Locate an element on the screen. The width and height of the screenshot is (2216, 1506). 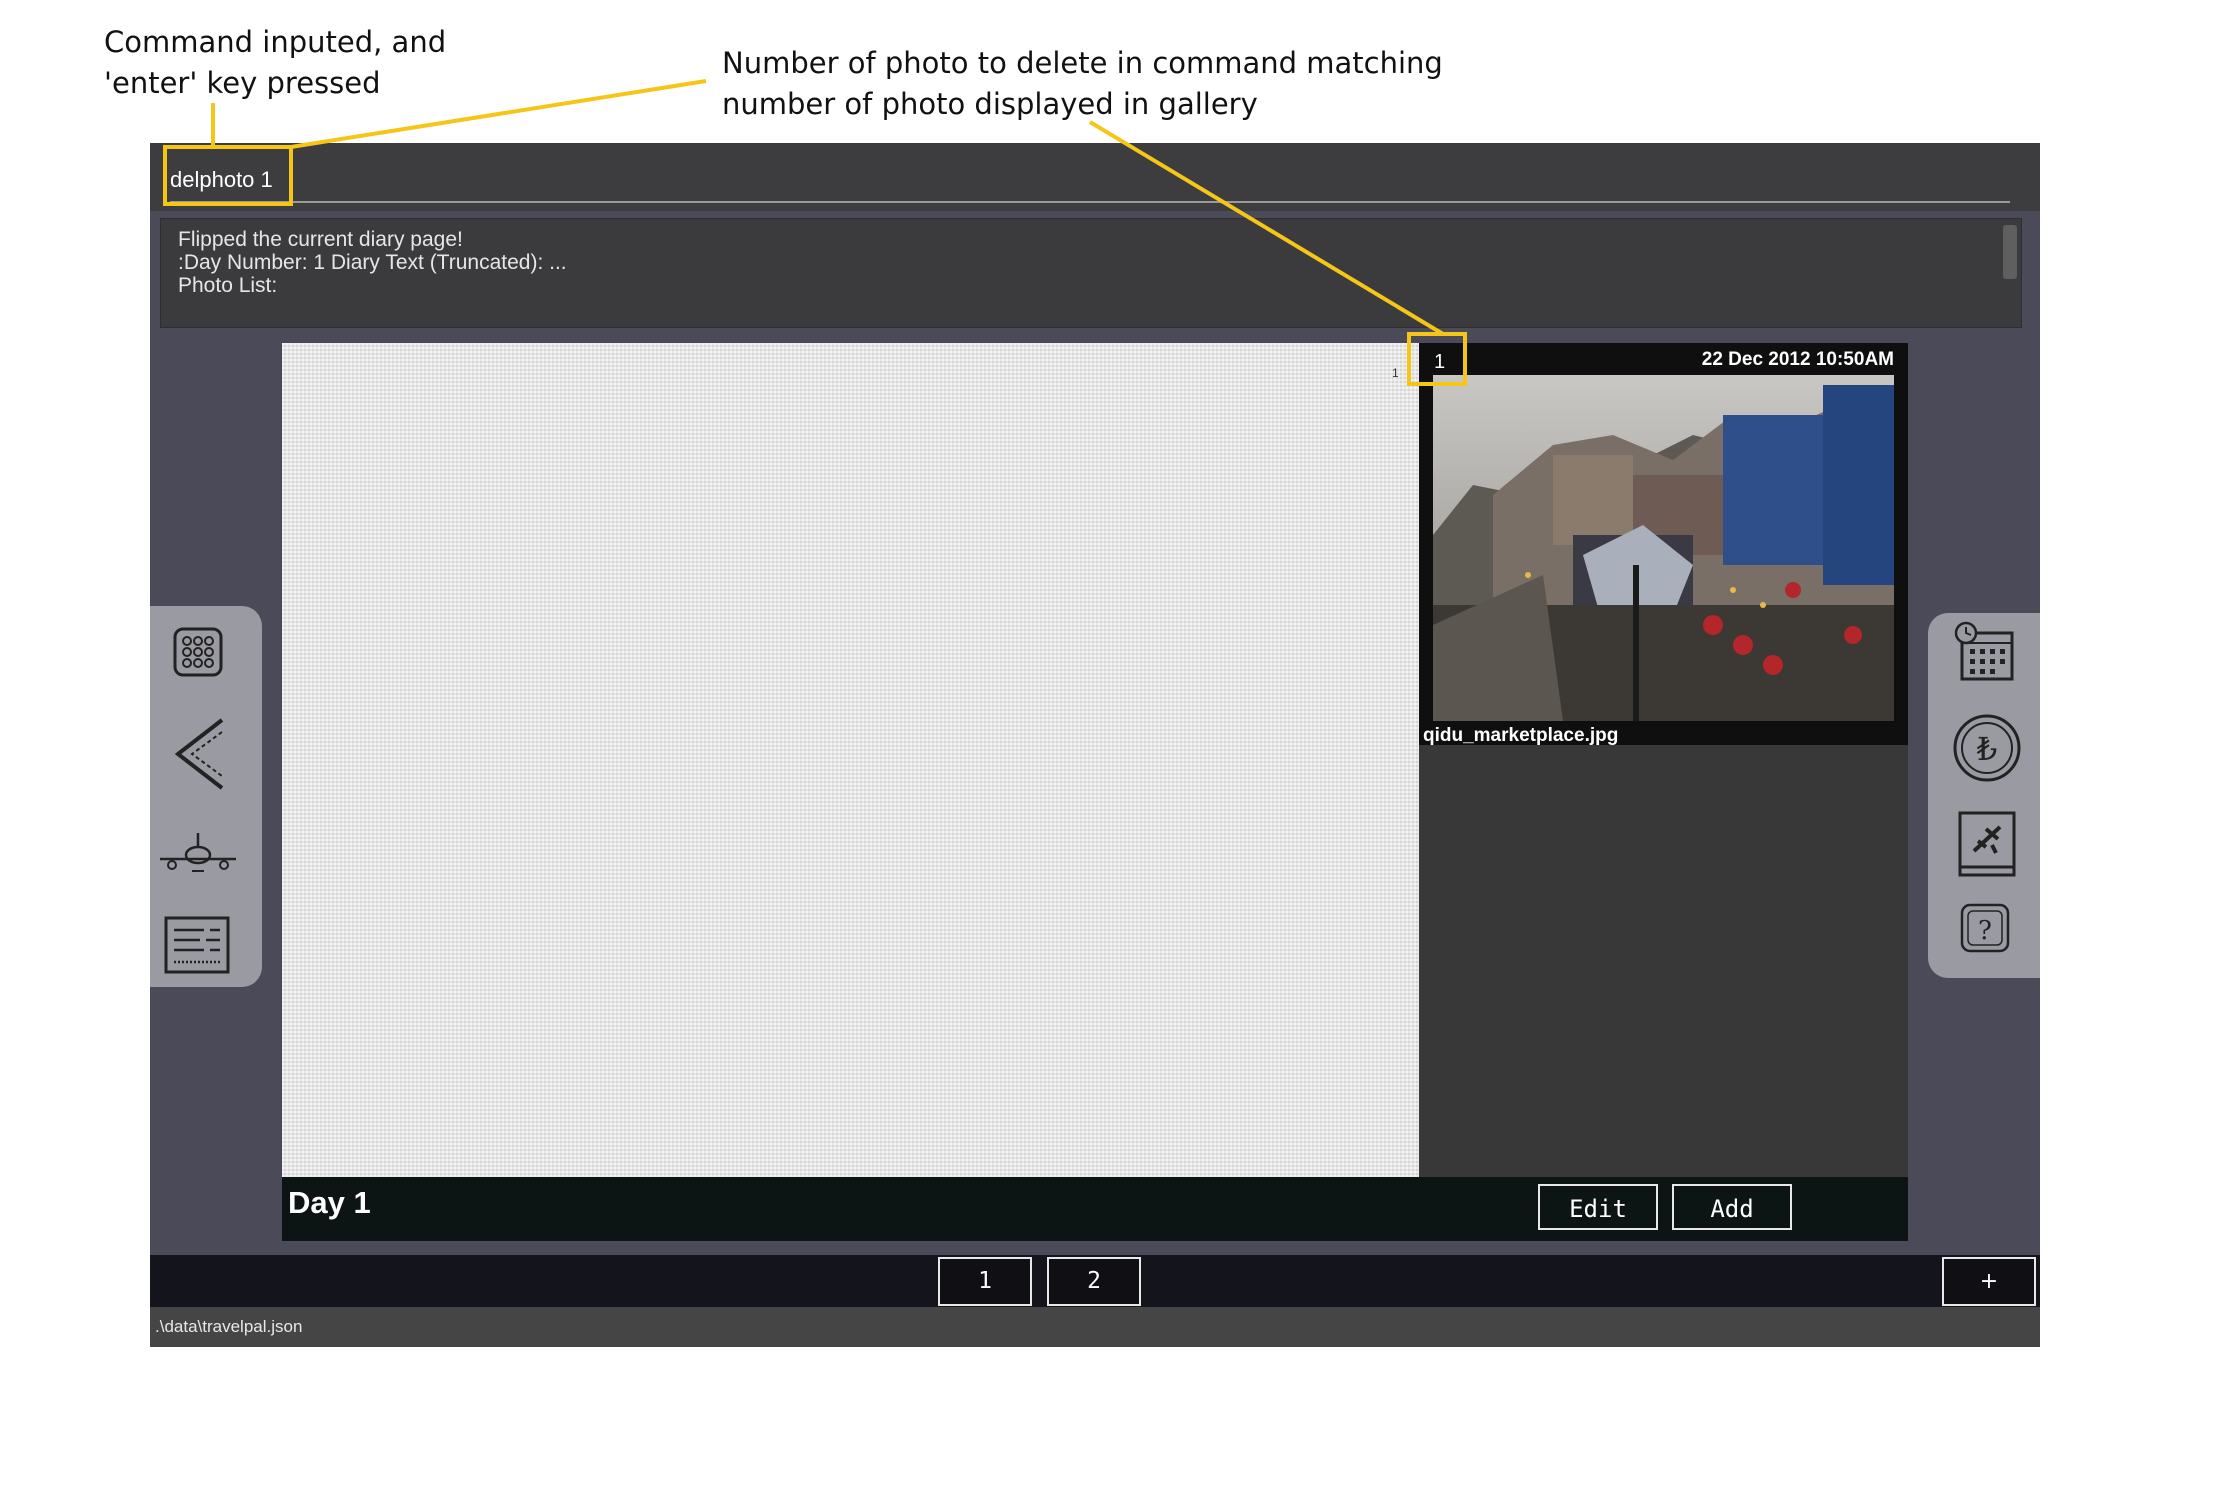
photo-date: 22 Dec 2012 10:50AM is located at coordinates (1797, 359).